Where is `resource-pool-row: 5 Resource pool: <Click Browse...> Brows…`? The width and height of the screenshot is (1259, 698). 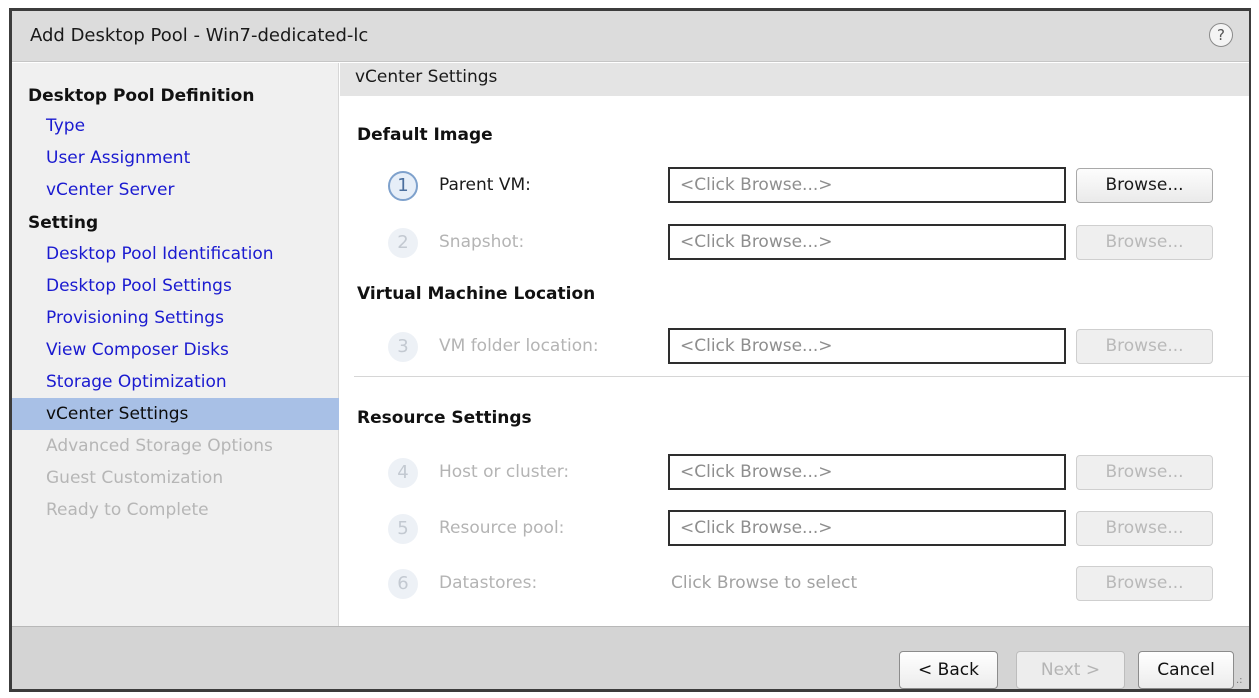
resource-pool-row: 5 Resource pool: <Click Browse...> Brows… is located at coordinates (794, 532).